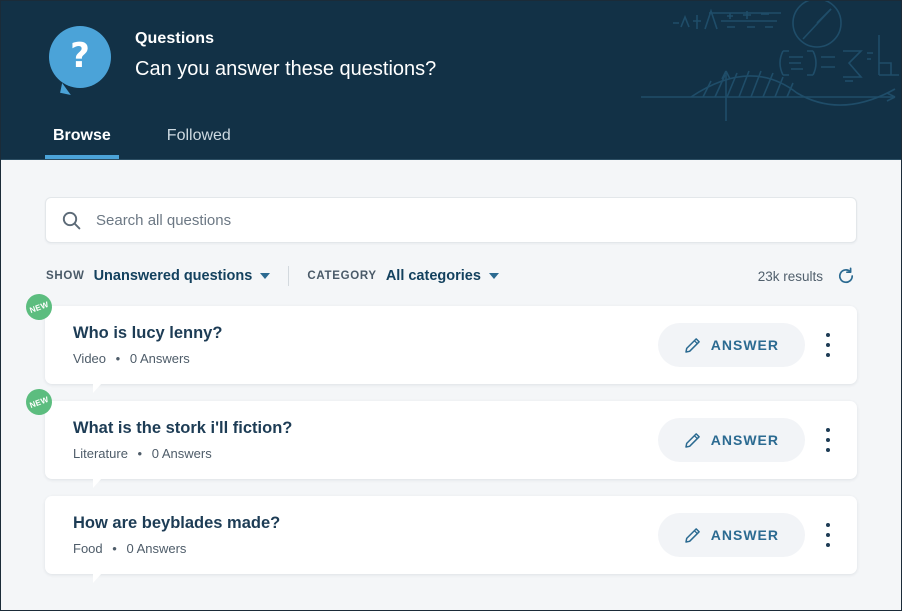 This screenshot has height=611, width=902. I want to click on search-bar, so click(451, 220).